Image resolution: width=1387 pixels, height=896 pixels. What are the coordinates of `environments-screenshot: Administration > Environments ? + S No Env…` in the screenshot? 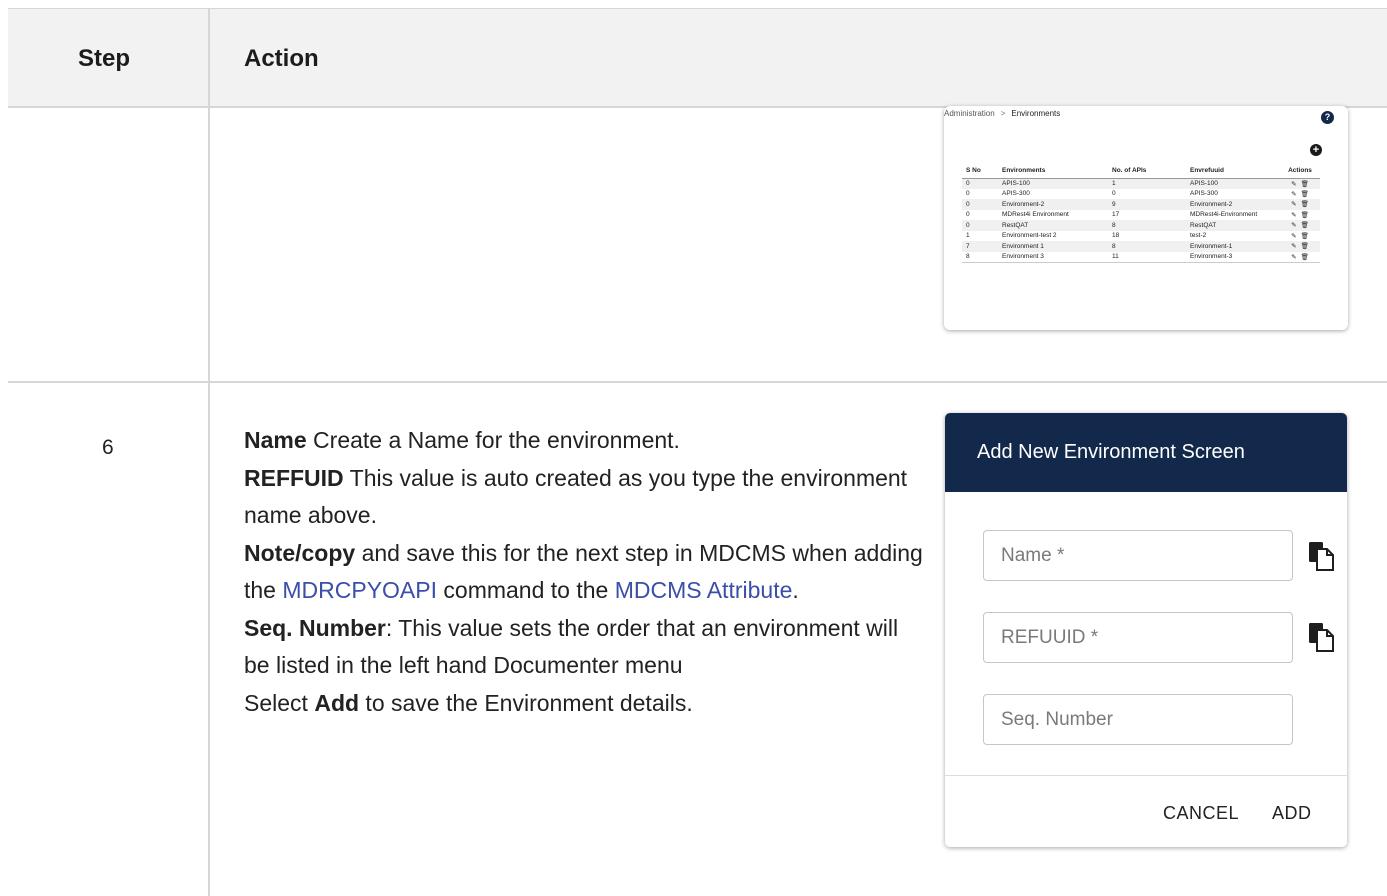 It's located at (1146, 218).